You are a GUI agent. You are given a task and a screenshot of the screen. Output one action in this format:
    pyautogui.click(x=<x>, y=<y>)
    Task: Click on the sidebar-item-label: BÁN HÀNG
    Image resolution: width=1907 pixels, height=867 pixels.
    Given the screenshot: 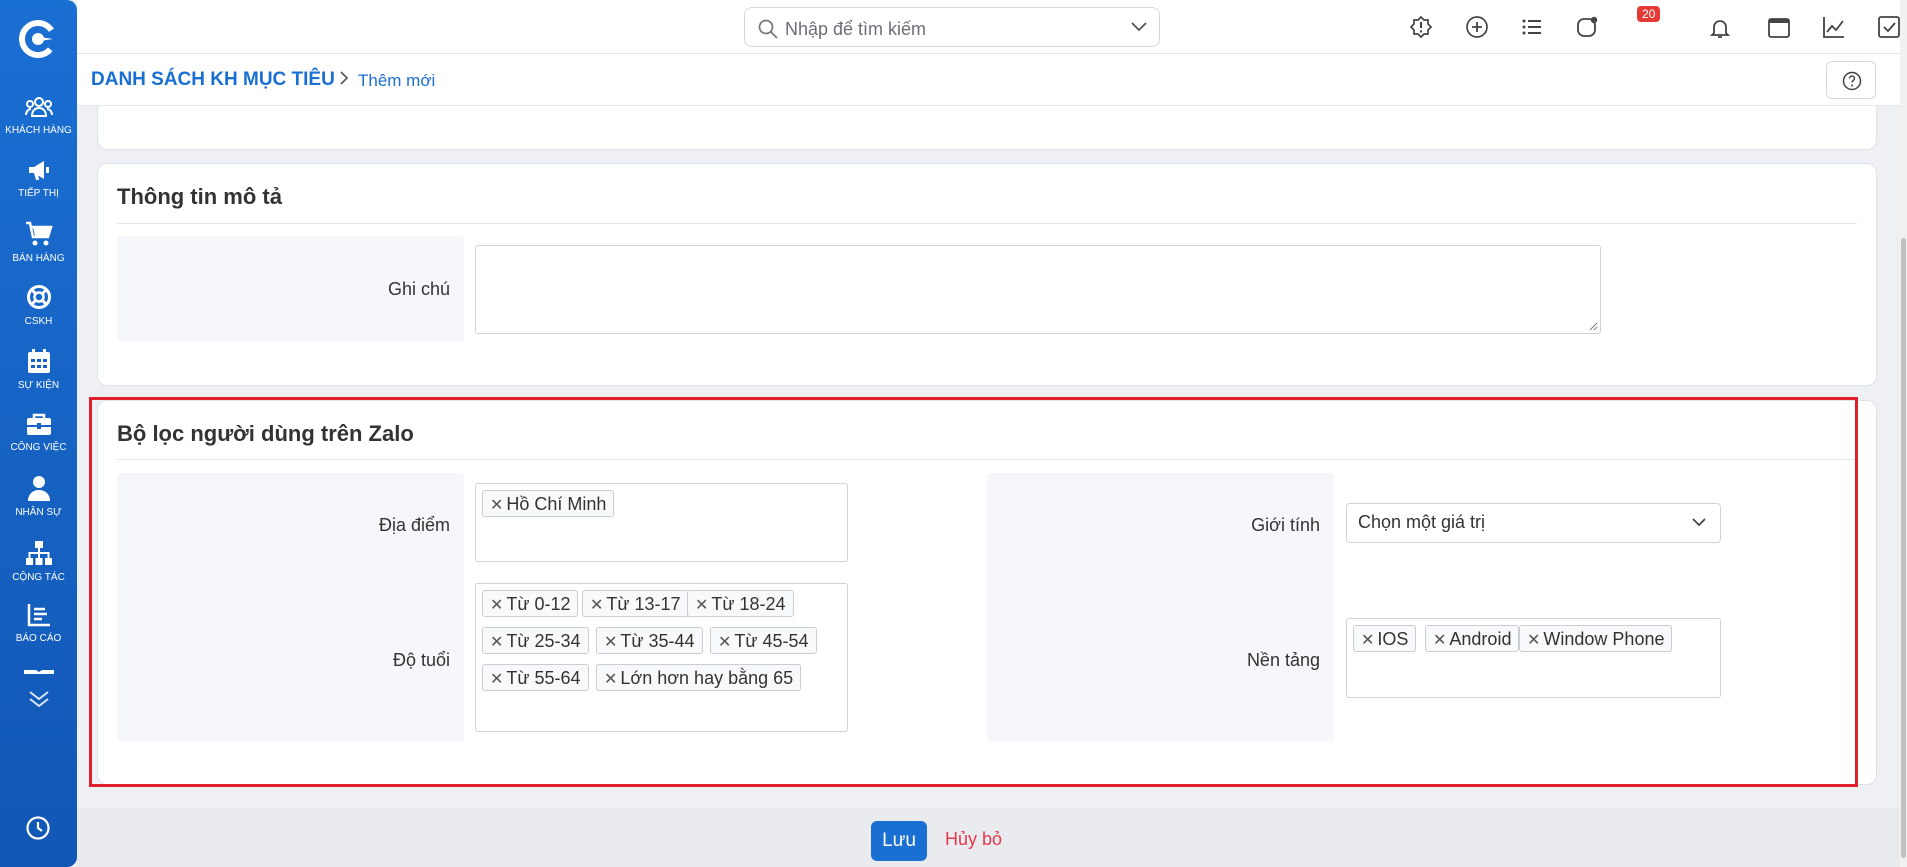 What is the action you would take?
    pyautogui.click(x=38, y=258)
    